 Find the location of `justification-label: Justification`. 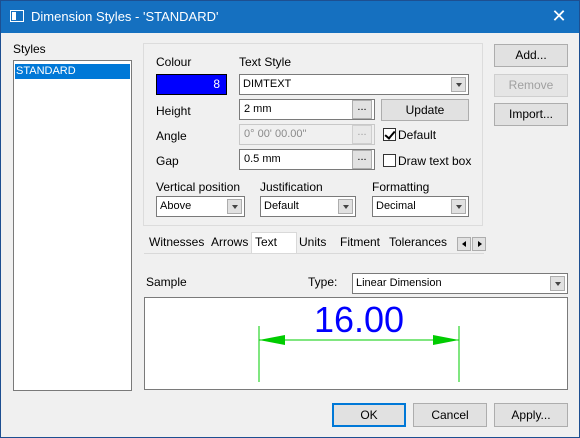

justification-label: Justification is located at coordinates (291, 187).